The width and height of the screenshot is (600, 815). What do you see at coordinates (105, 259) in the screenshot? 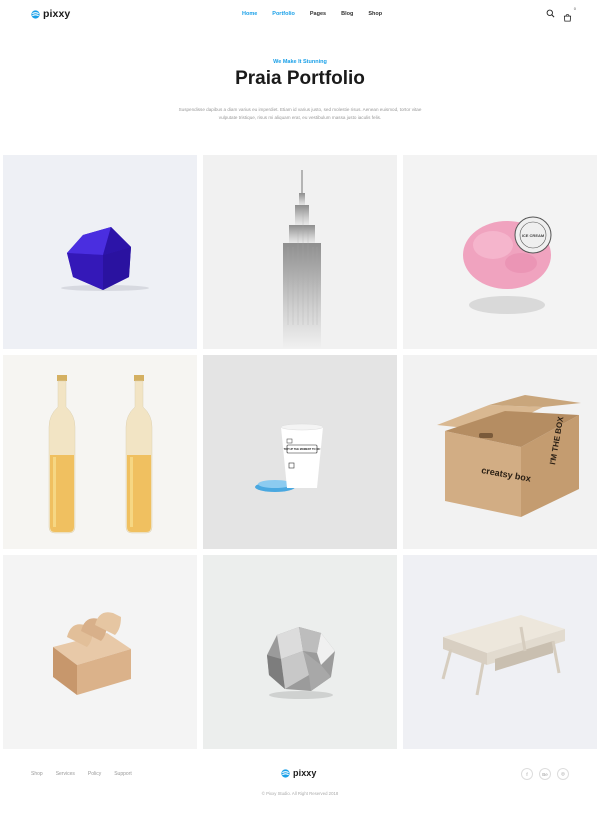
I see `blue-polyhedron-image` at bounding box center [105, 259].